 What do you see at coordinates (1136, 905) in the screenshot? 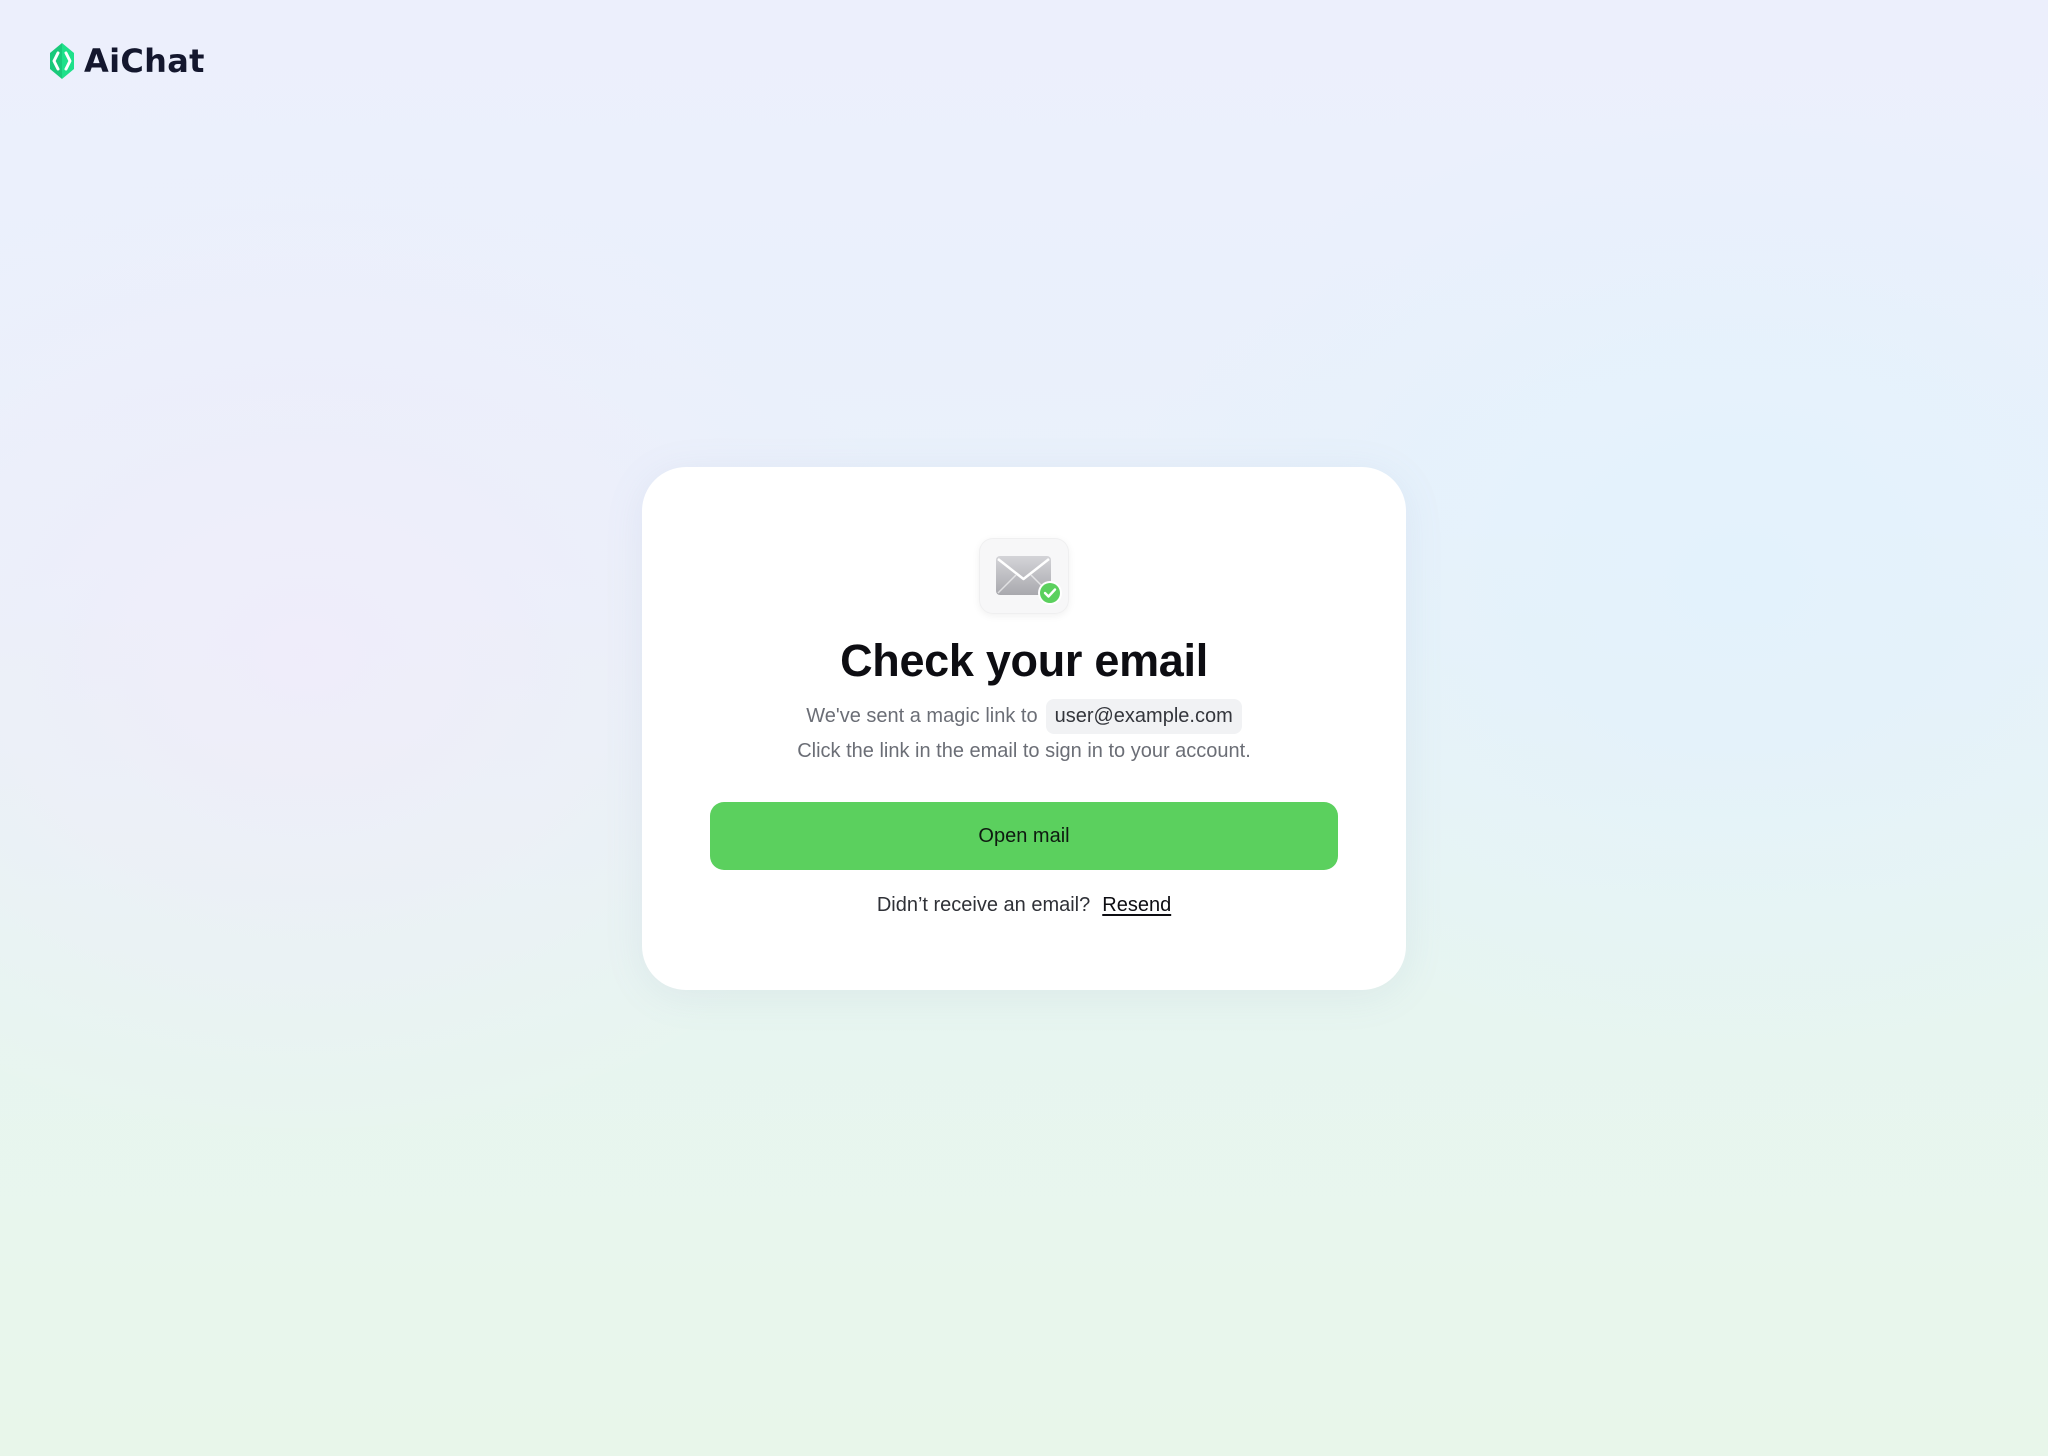
I see `resend-link: Resend` at bounding box center [1136, 905].